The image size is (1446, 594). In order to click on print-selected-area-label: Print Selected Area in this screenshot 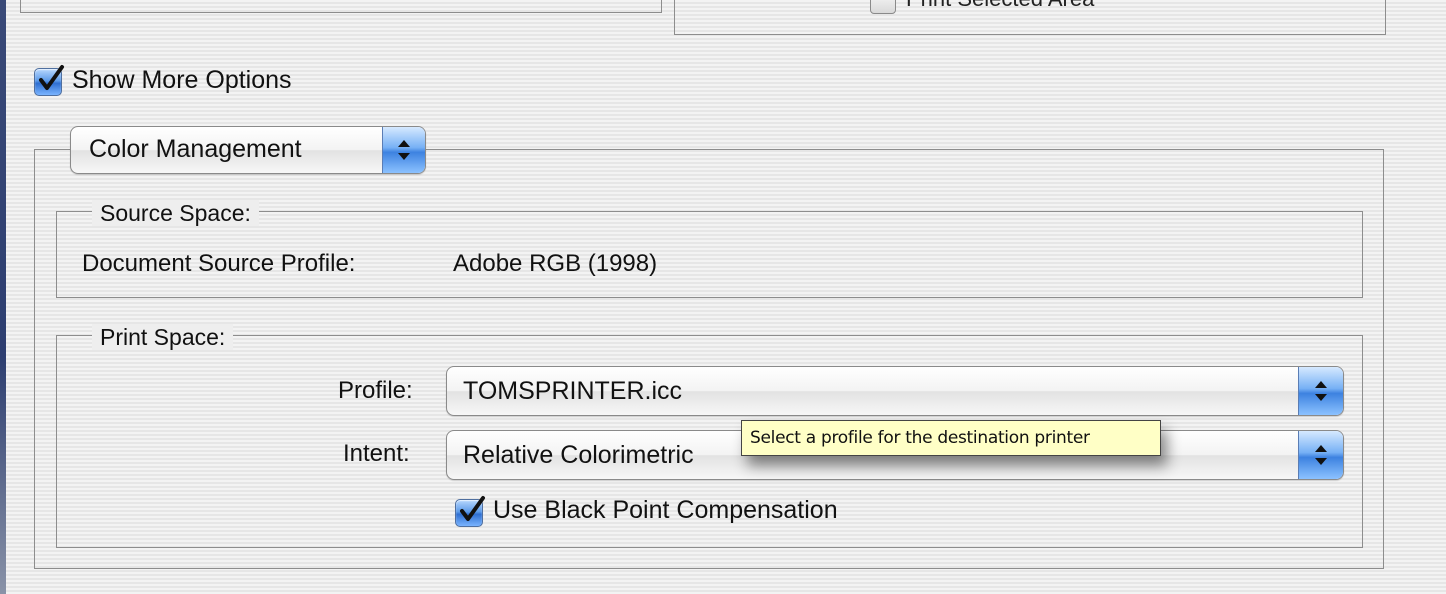, I will do `click(1000, 6)`.